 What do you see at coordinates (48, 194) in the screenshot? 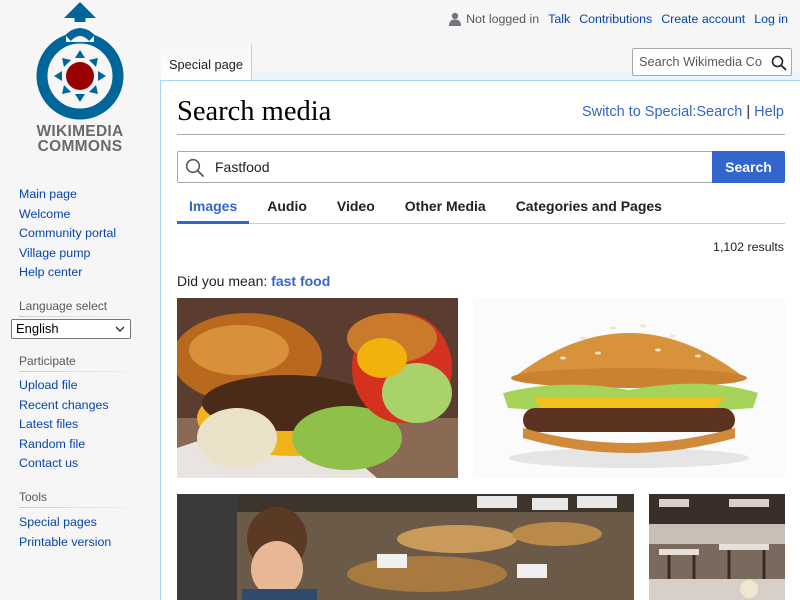
I see `sidebar-item-main-page: Main page` at bounding box center [48, 194].